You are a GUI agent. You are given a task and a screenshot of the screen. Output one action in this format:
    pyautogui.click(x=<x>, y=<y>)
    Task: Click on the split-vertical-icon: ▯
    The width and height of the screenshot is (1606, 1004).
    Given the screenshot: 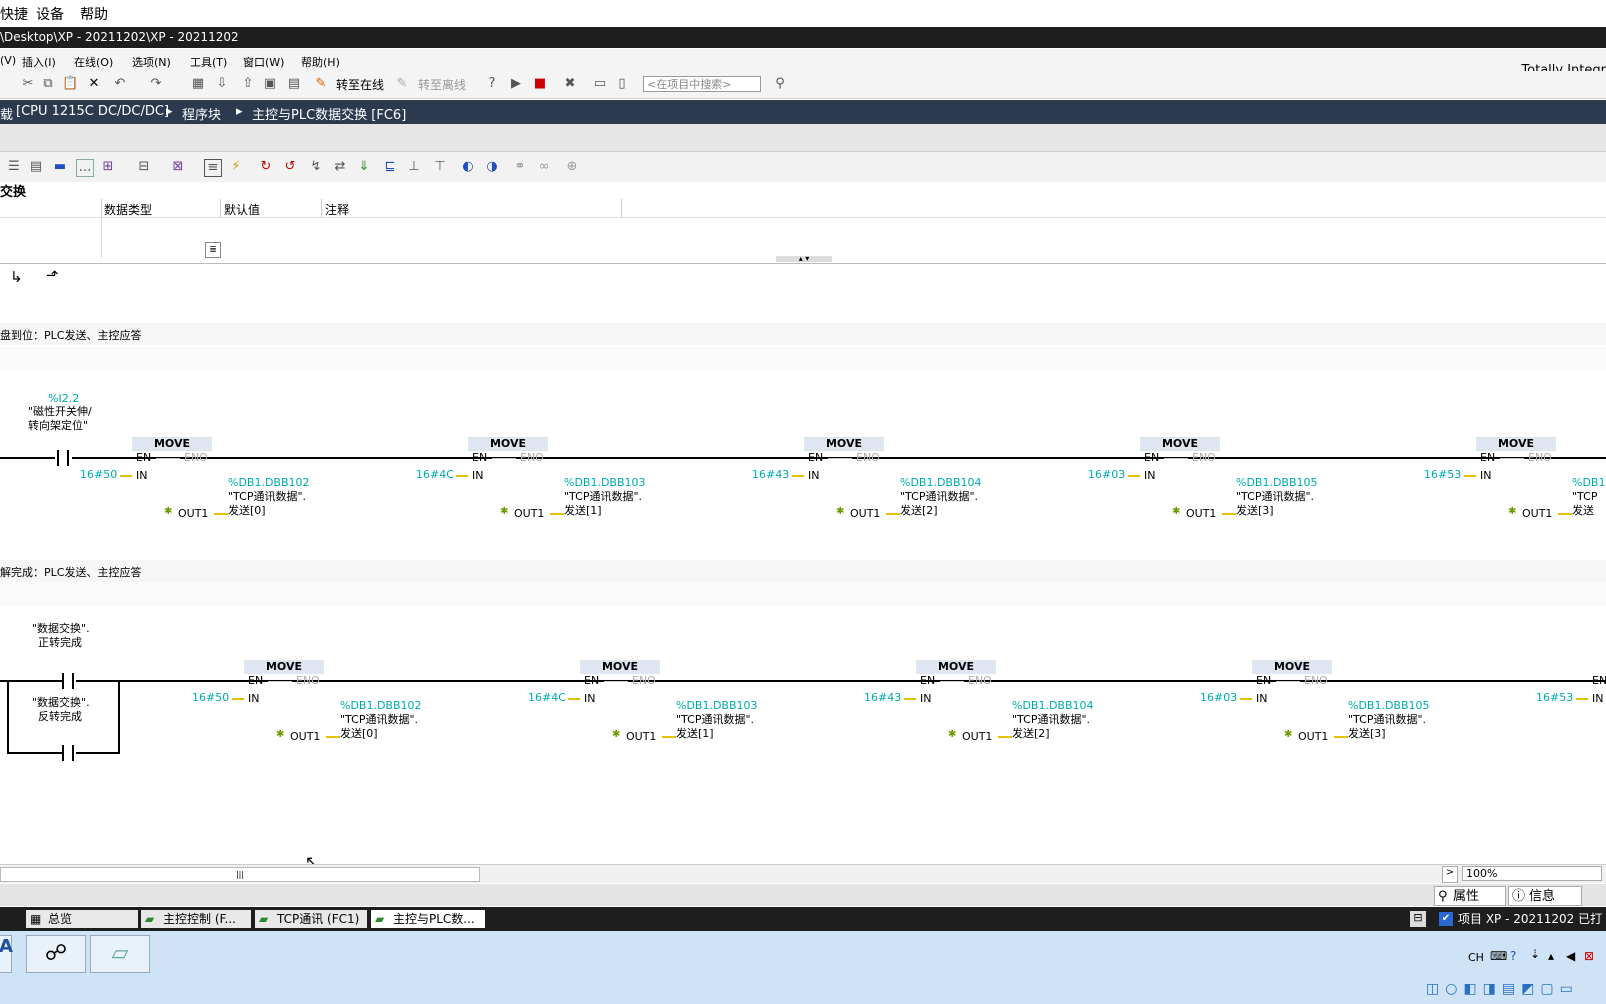 What is the action you would take?
    pyautogui.click(x=622, y=84)
    